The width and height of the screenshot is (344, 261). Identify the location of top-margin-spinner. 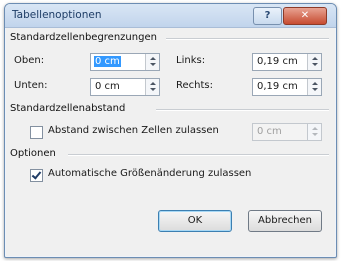
(152, 62).